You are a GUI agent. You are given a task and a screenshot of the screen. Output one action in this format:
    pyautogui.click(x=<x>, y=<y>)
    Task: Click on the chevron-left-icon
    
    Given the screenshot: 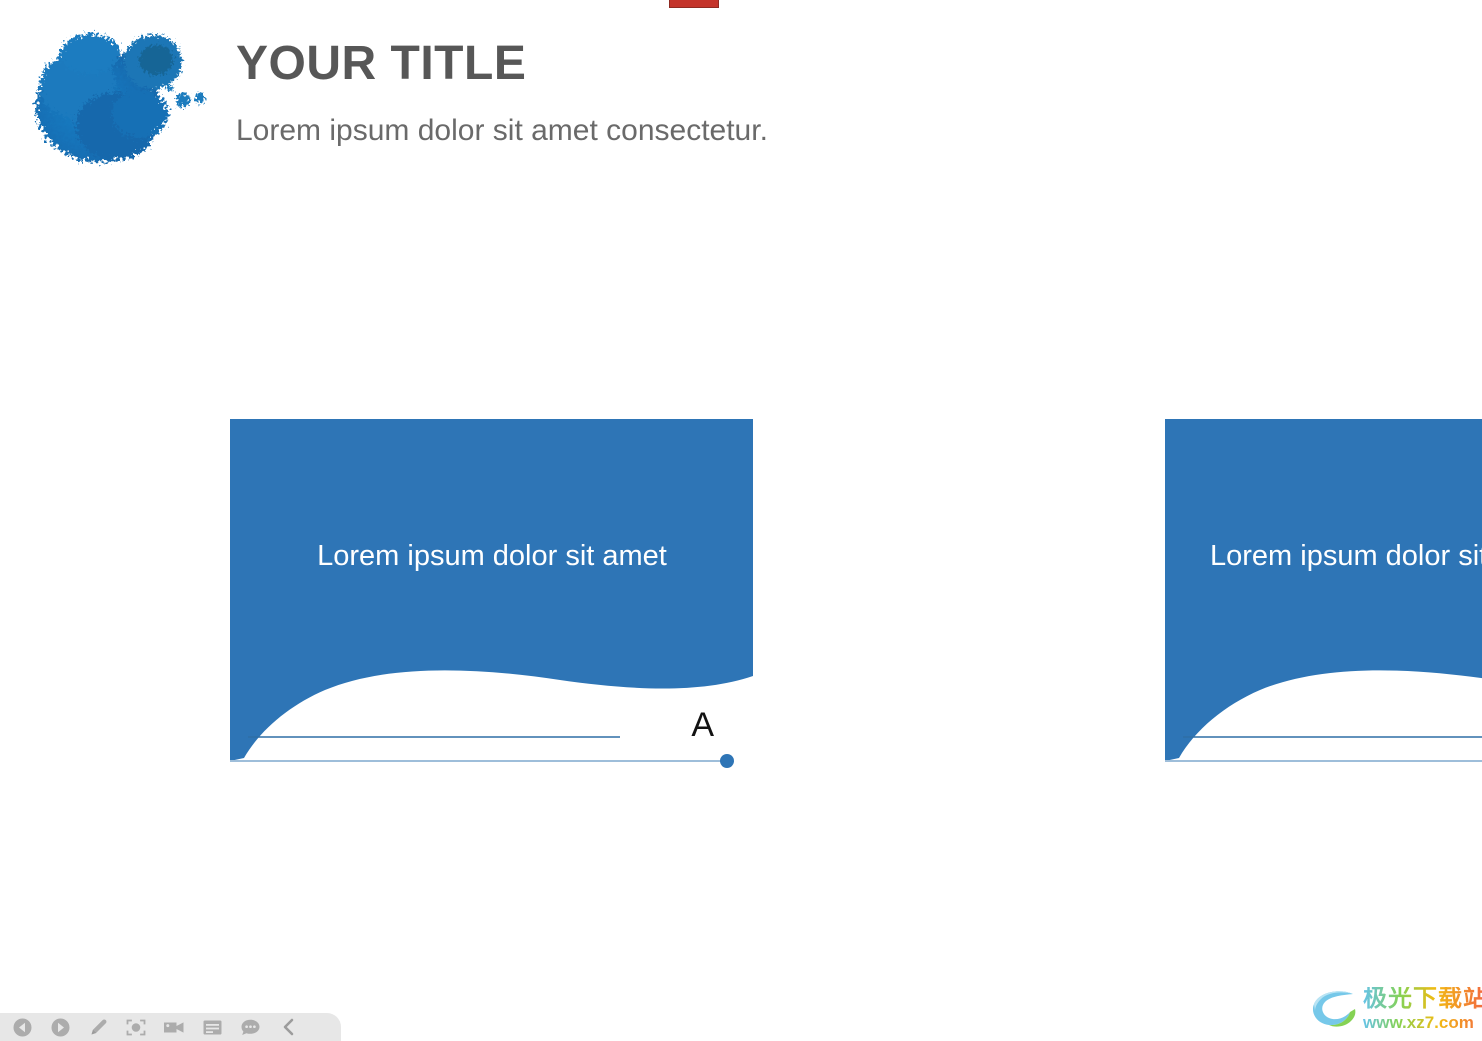 What is the action you would take?
    pyautogui.click(x=288, y=1027)
    